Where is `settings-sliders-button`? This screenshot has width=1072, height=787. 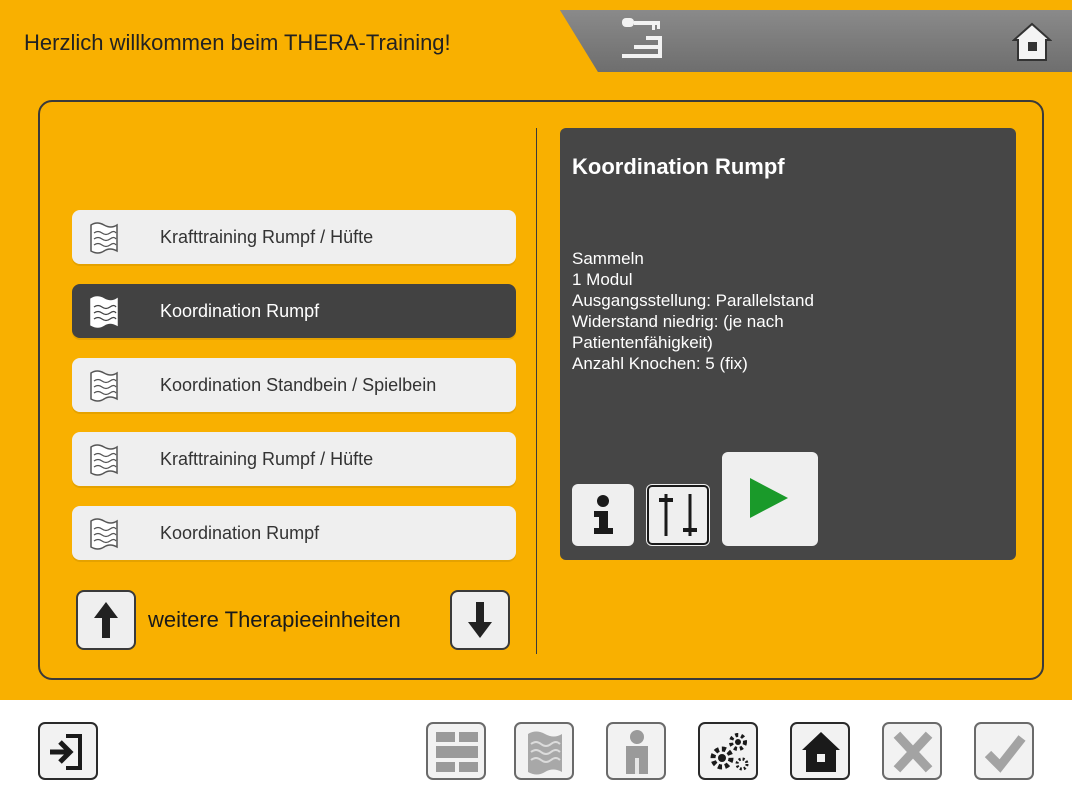
settings-sliders-button is located at coordinates (678, 515).